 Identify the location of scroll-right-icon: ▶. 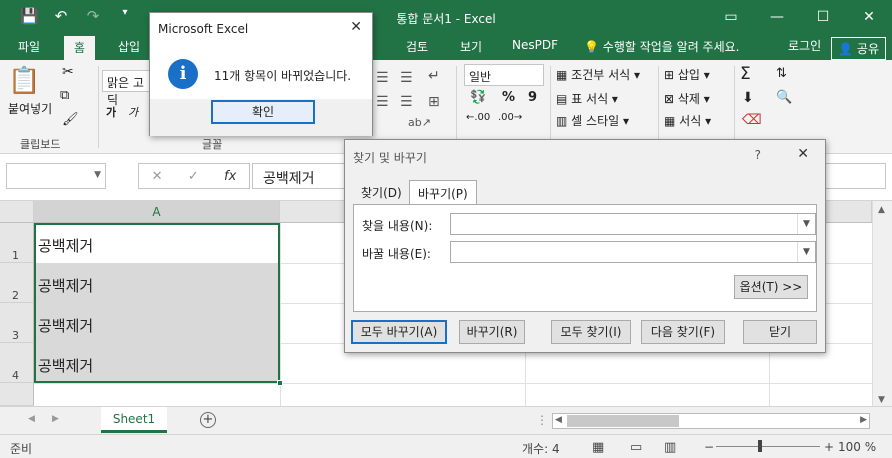
(863, 420).